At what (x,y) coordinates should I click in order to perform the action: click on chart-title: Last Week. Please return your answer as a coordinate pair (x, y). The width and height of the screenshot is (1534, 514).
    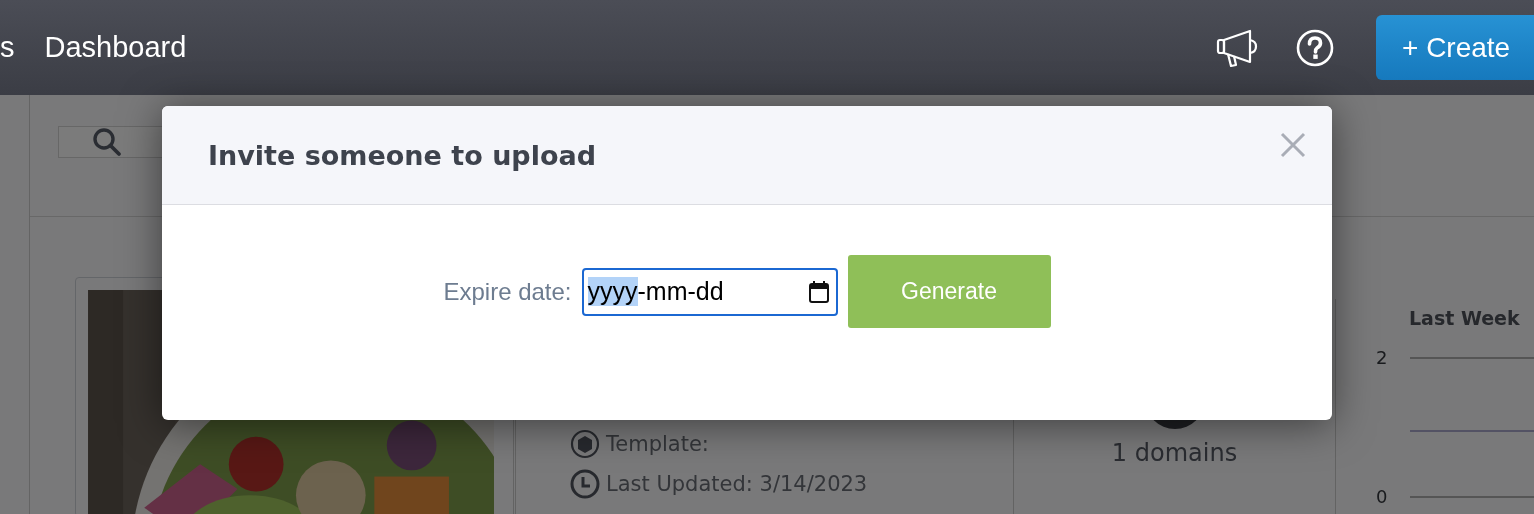
    Looking at the image, I should click on (1465, 318).